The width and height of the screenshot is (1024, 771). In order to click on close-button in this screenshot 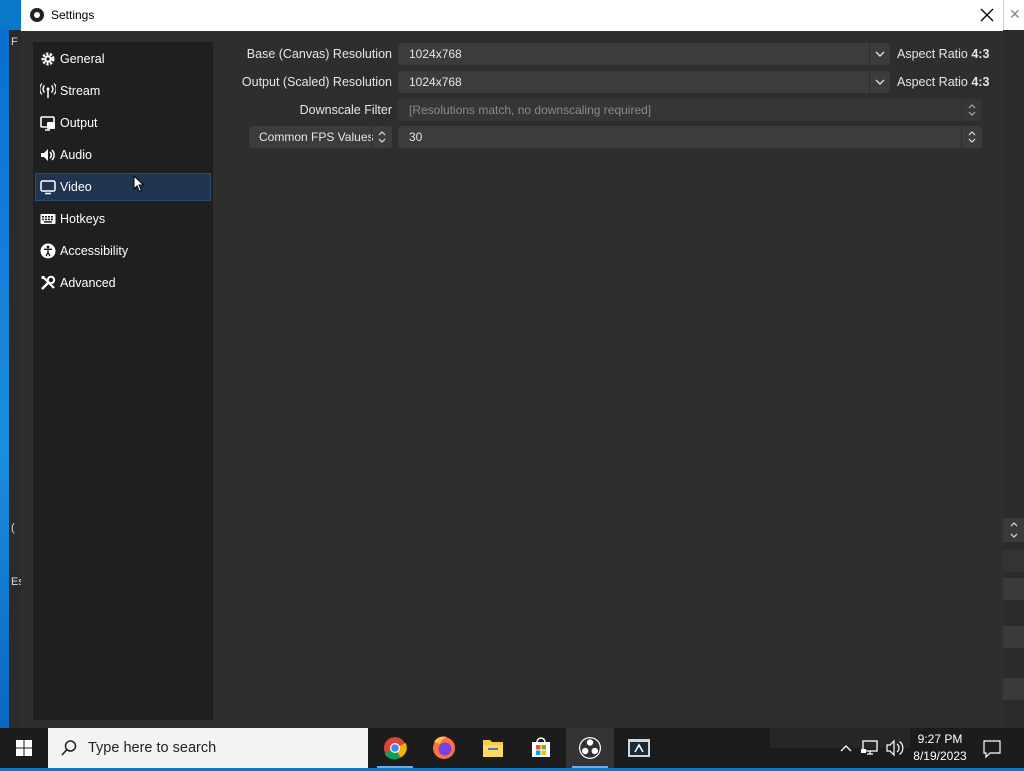, I will do `click(987, 15)`.